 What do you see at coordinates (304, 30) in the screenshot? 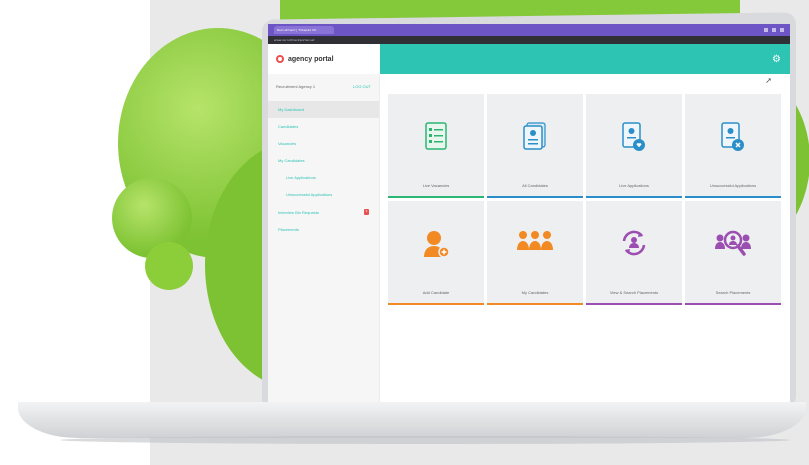
I see `browser-tab: Recruitment | Tribepad UK` at bounding box center [304, 30].